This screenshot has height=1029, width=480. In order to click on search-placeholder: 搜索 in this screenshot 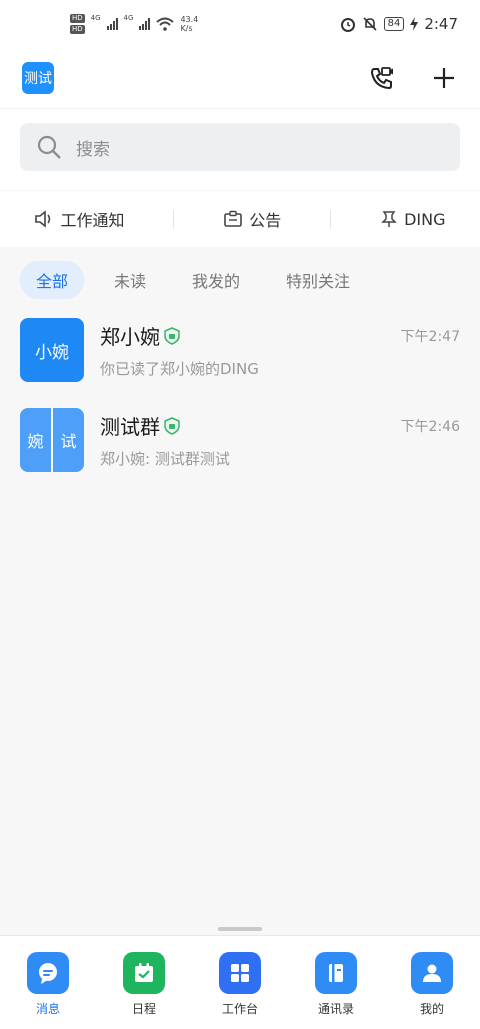, I will do `click(93, 149)`.